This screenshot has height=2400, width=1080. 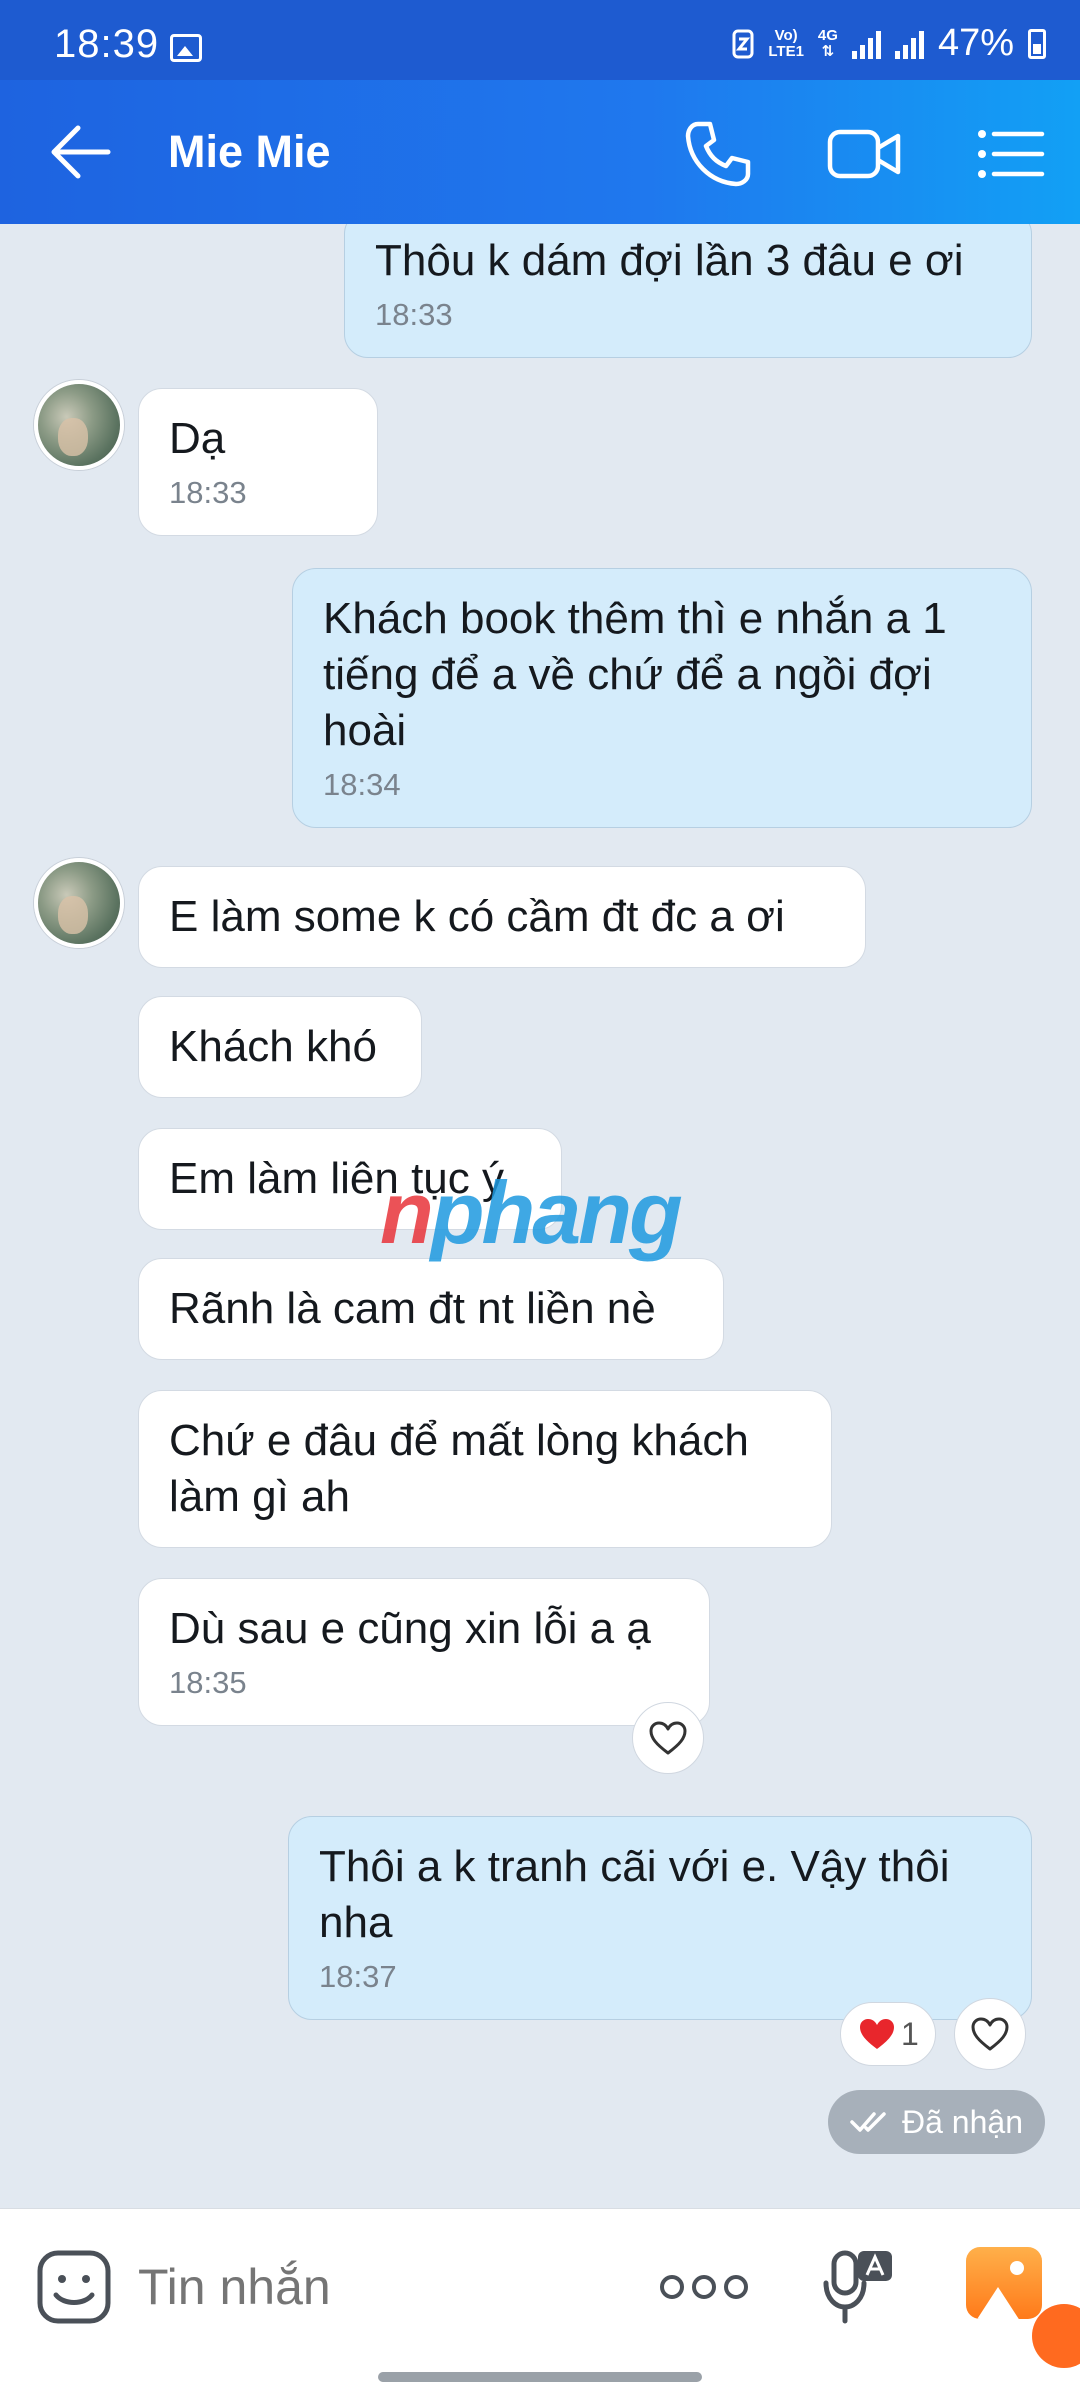 I want to click on gallery-notification-icon, so click(x=186, y=48).